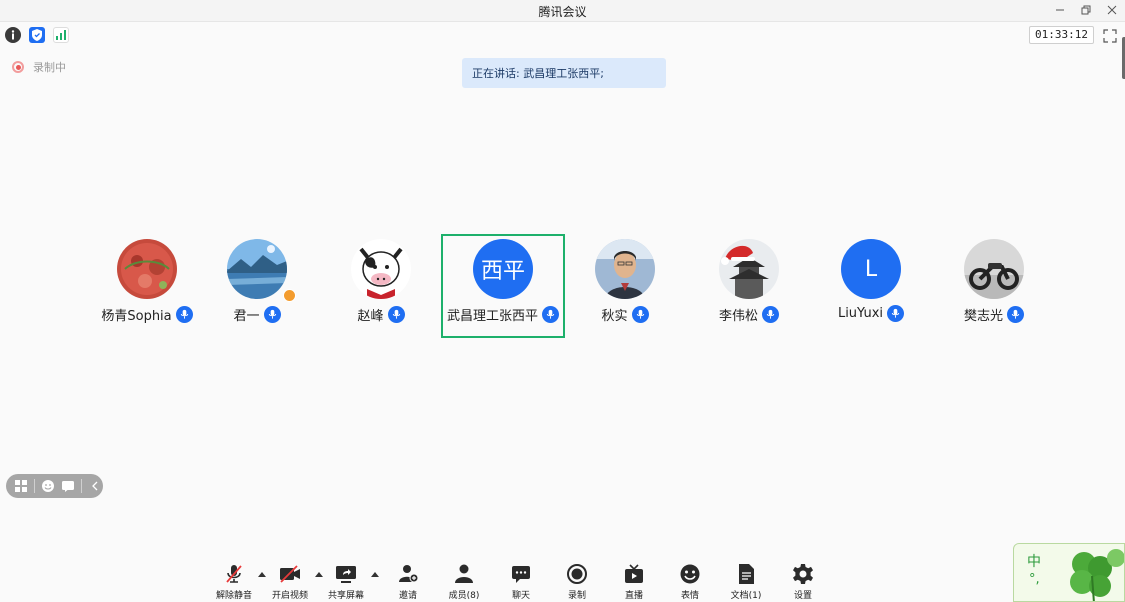 This screenshot has width=1125, height=602. Describe the element at coordinates (234, 574) in the screenshot. I see `mic-muted-icon` at that location.